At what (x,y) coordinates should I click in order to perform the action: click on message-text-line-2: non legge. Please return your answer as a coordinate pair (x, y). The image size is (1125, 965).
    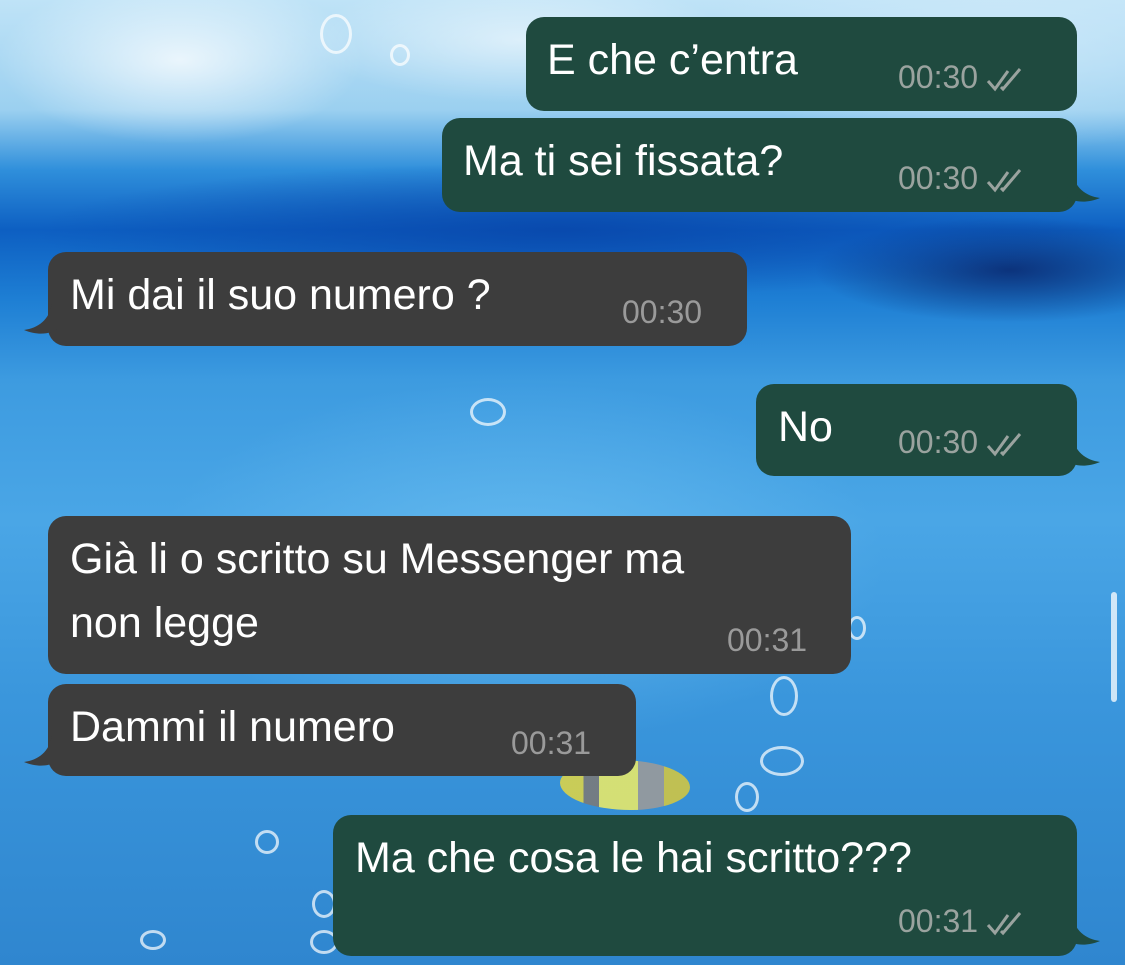
    Looking at the image, I should click on (164, 623).